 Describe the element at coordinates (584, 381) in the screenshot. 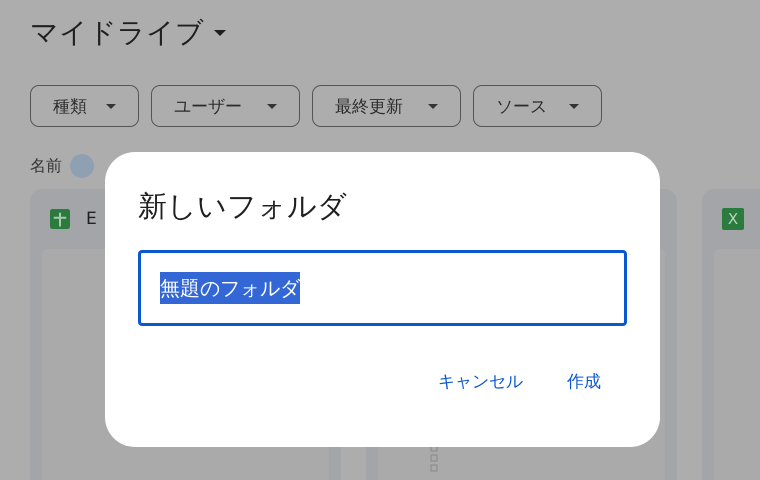

I see `dialog-button: 作成` at that location.